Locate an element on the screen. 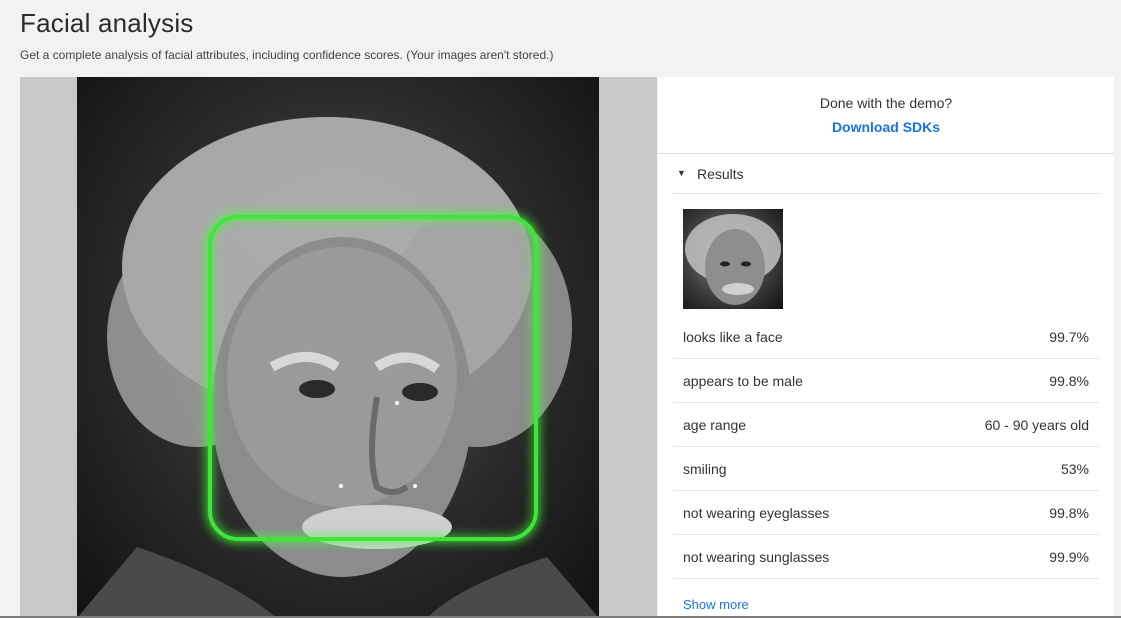 Image resolution: width=1121 pixels, height=618 pixels. thumbnail-portrait is located at coordinates (733, 259).